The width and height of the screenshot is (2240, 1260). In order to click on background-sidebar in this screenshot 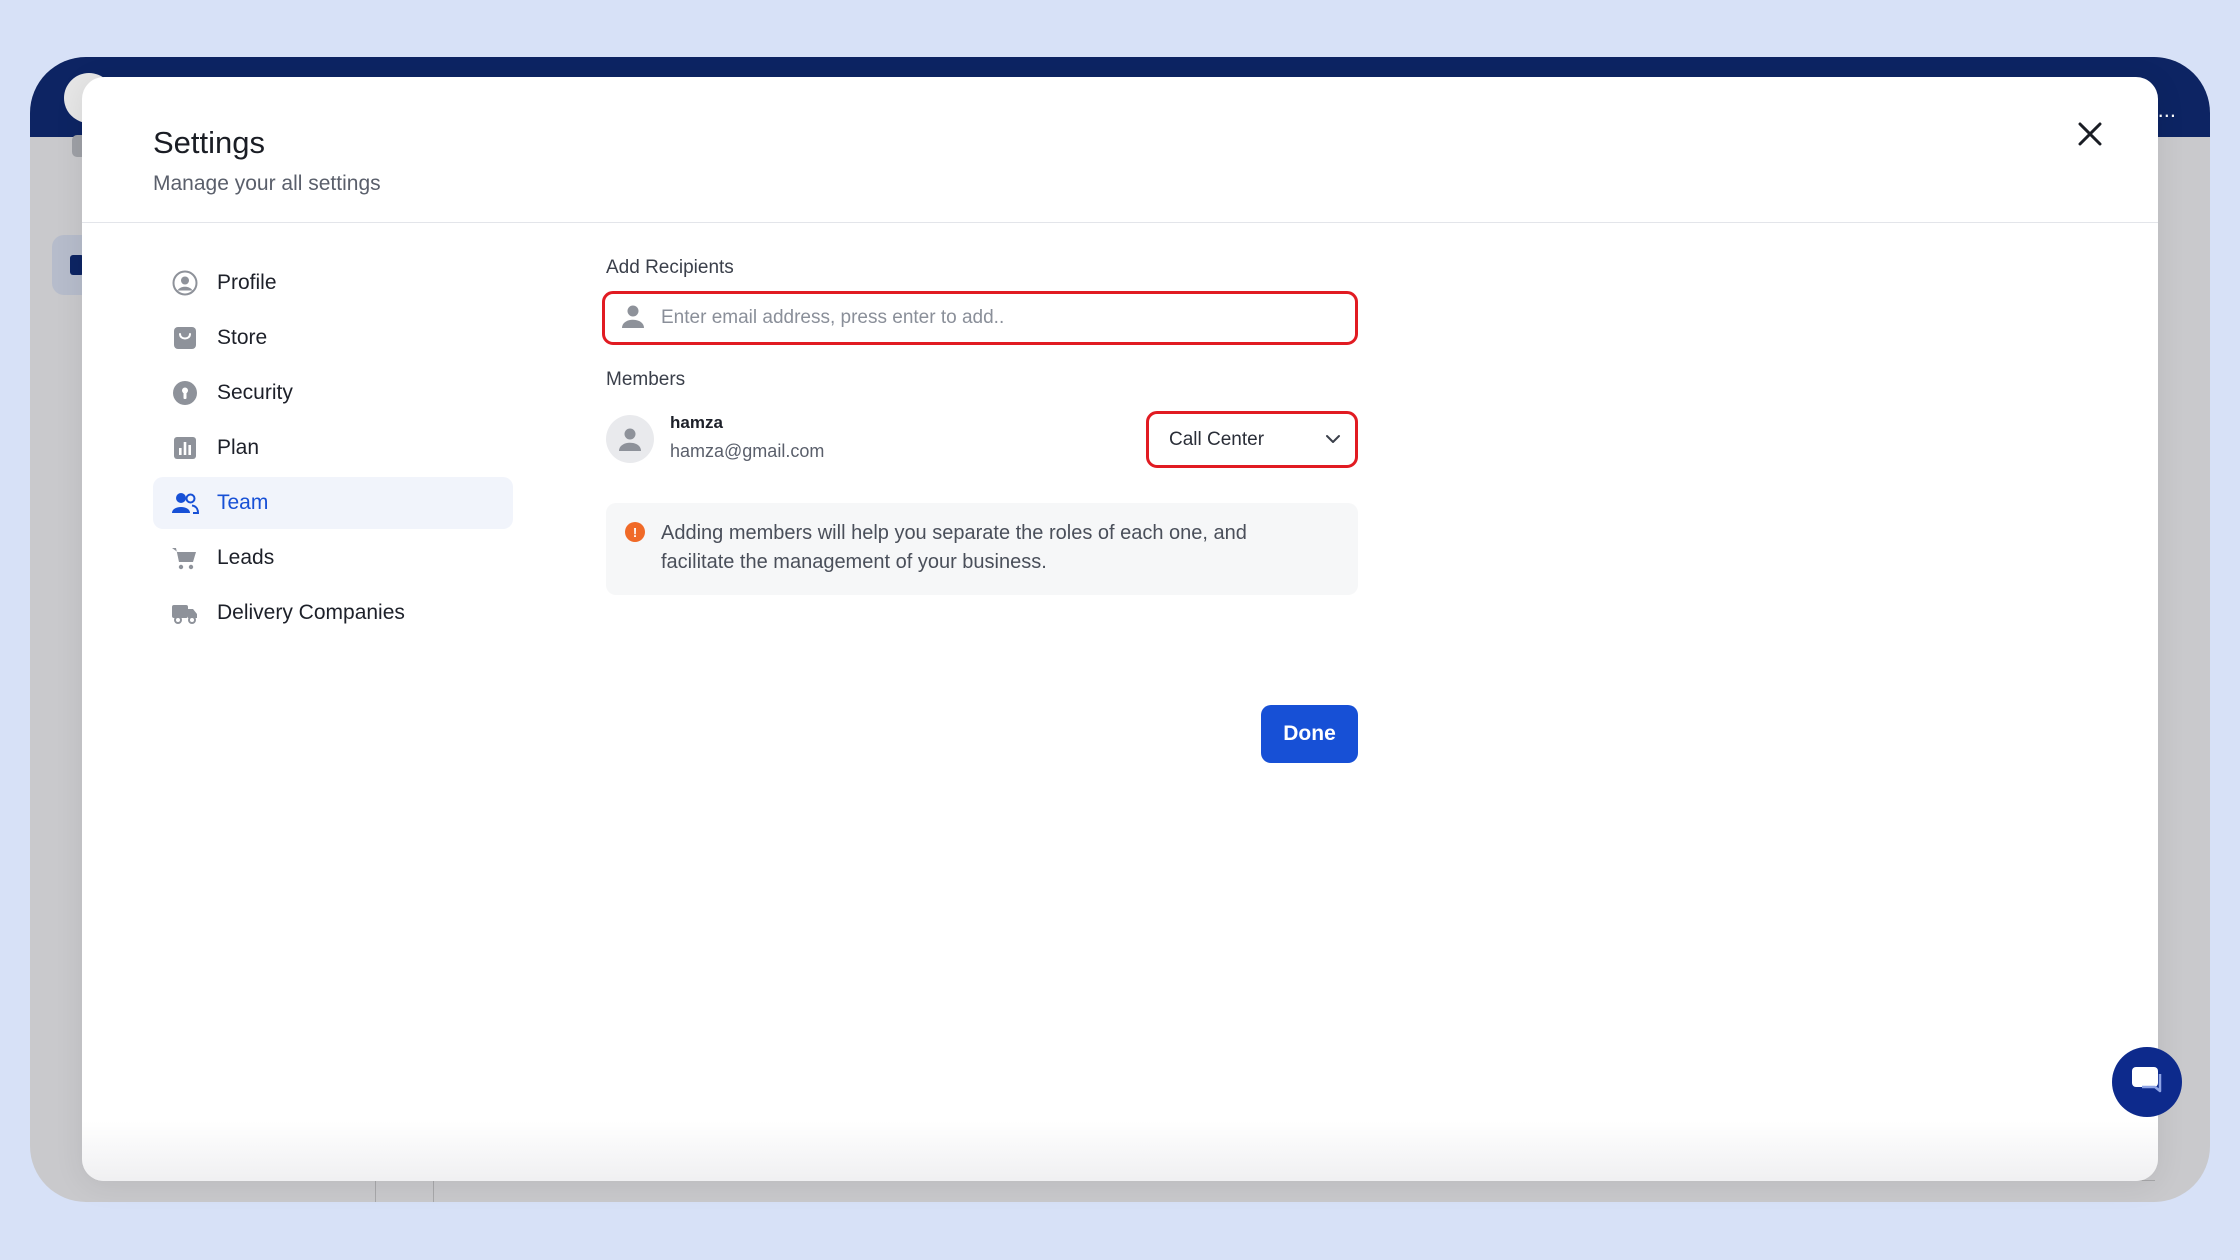, I will do `click(68, 168)`.